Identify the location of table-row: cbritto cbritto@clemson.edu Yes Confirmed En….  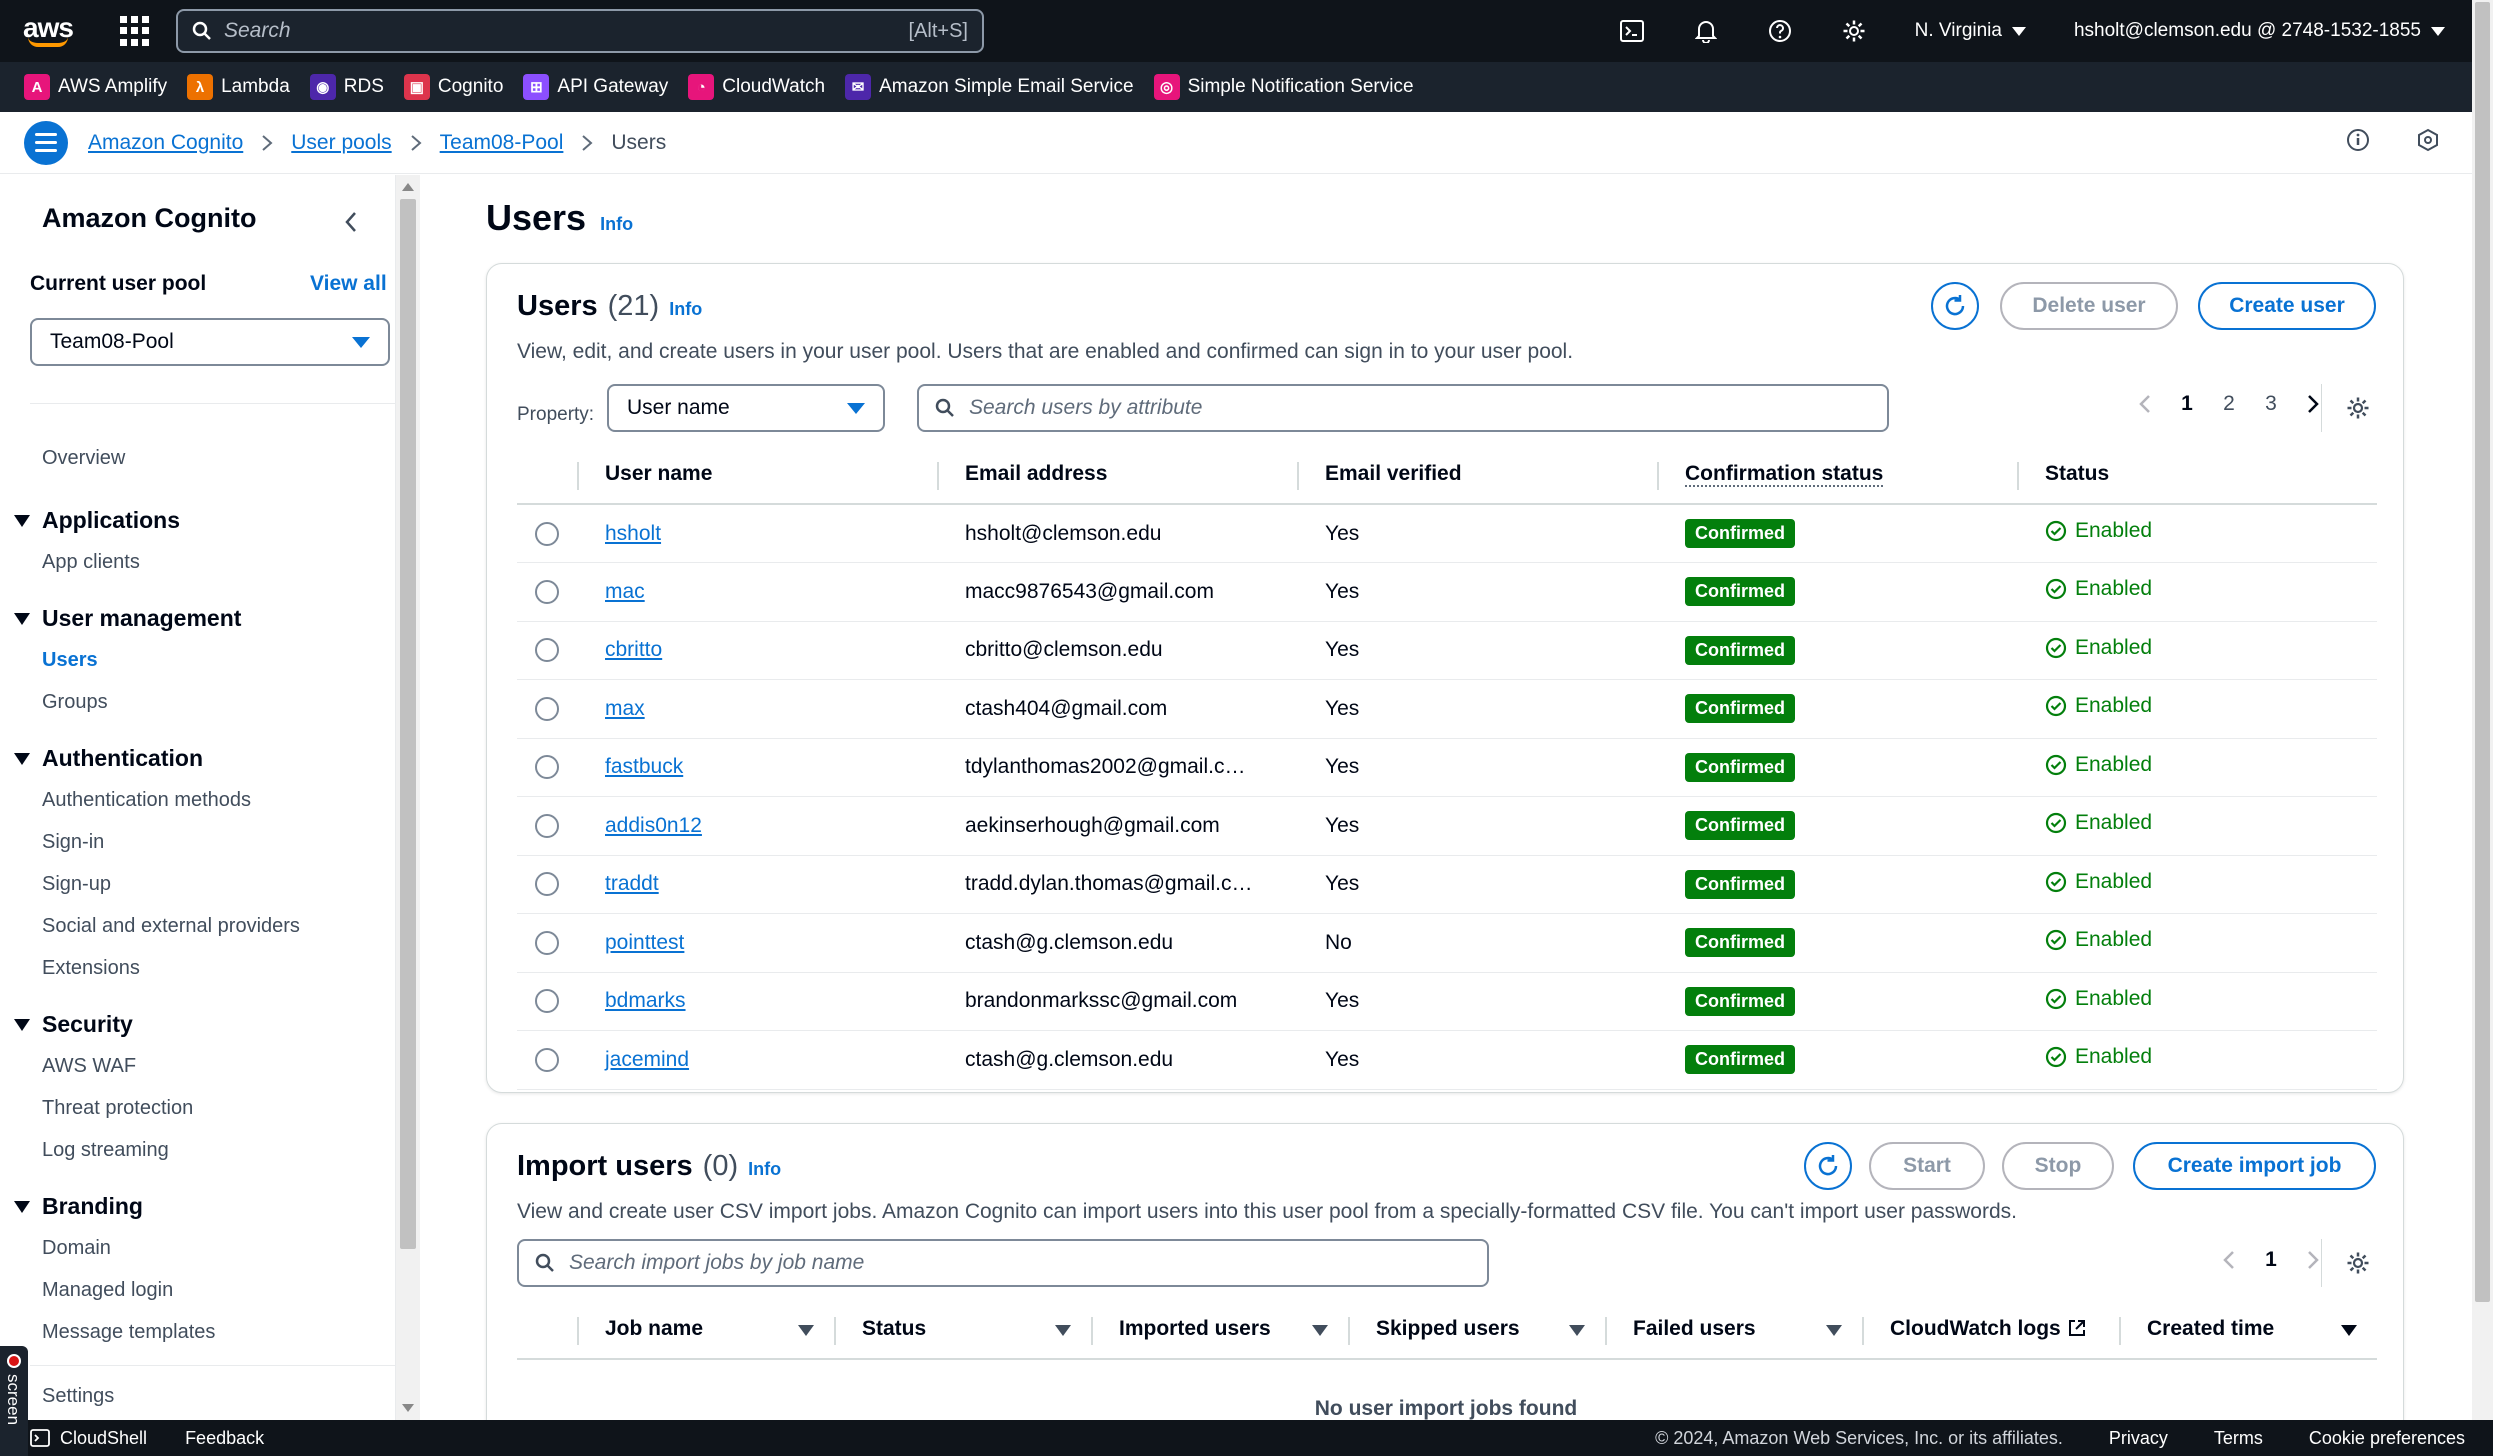
(1447, 650).